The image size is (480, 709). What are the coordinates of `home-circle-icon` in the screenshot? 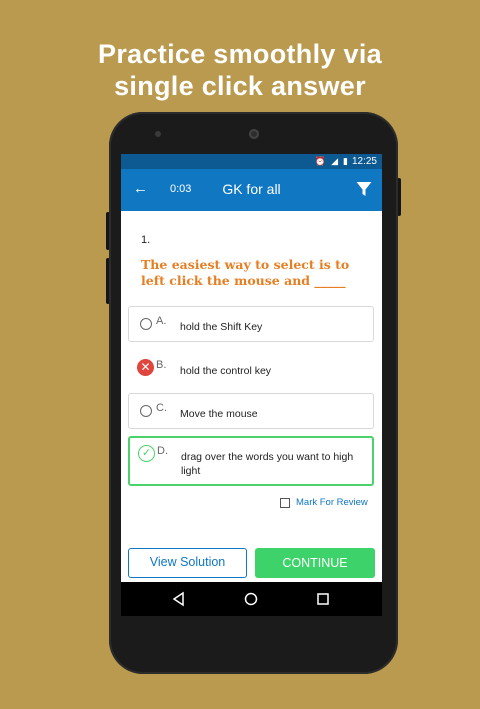 It's located at (251, 599).